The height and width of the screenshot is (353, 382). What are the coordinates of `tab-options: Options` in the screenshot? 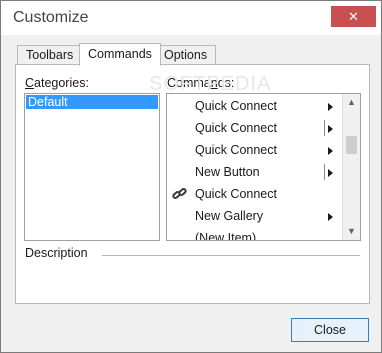 It's located at (186, 55).